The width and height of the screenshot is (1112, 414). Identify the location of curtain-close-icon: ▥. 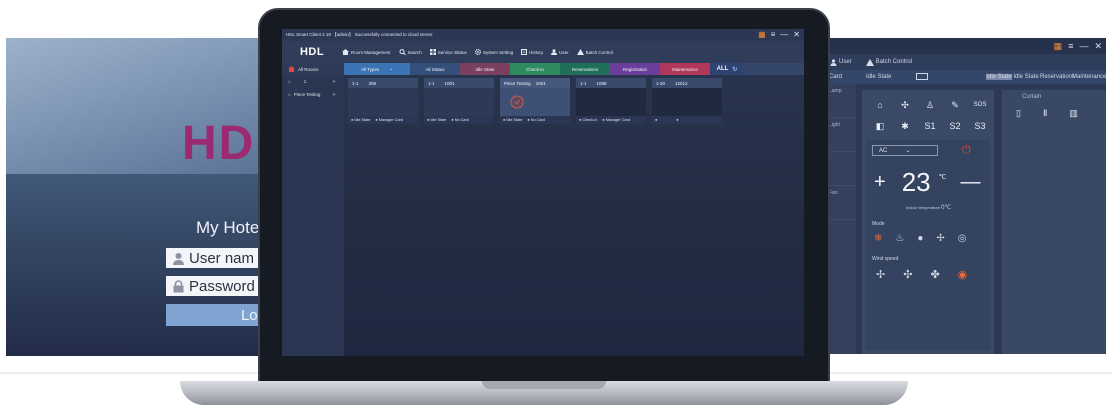
(1073, 113).